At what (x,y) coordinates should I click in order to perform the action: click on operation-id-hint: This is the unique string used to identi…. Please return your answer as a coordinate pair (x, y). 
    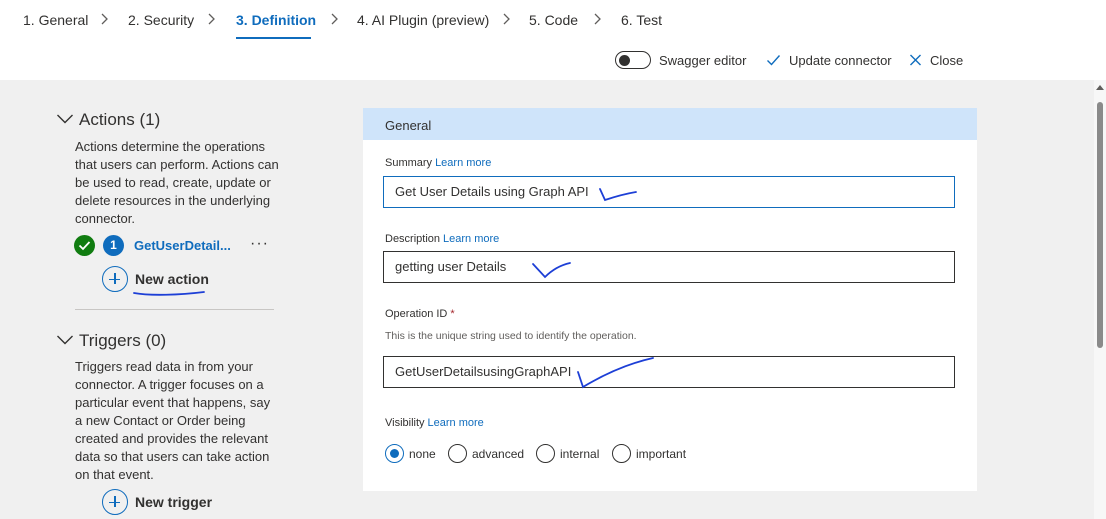
    Looking at the image, I should click on (511, 336).